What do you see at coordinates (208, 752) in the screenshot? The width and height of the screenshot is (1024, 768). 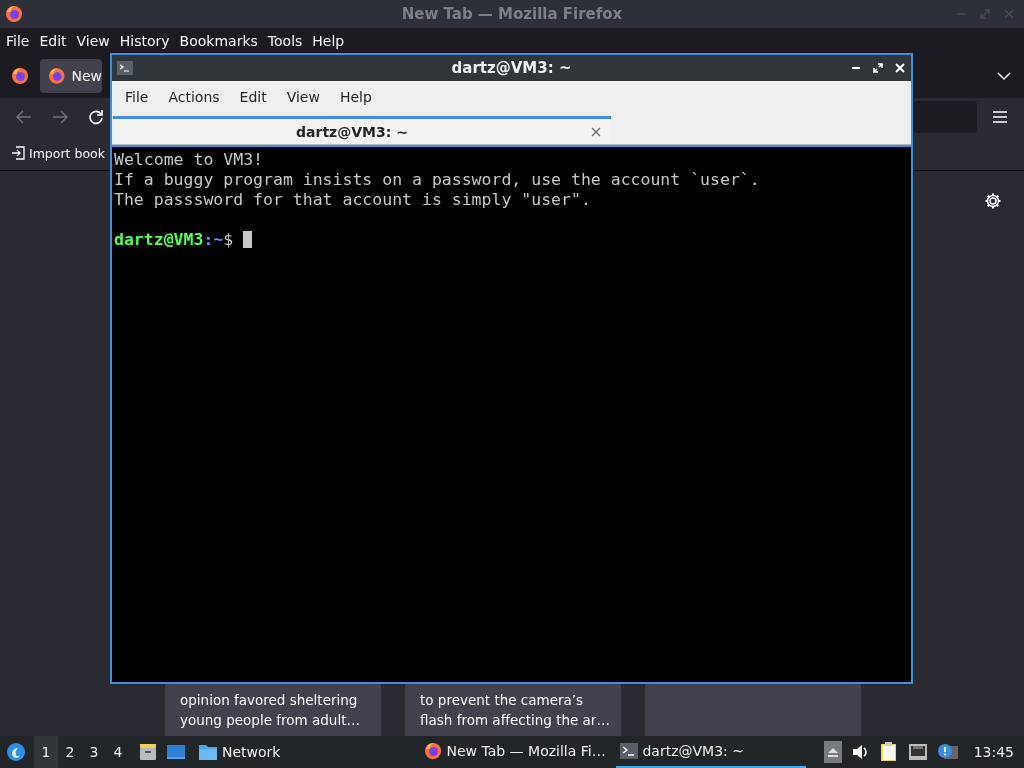 I see `folder-icon` at bounding box center [208, 752].